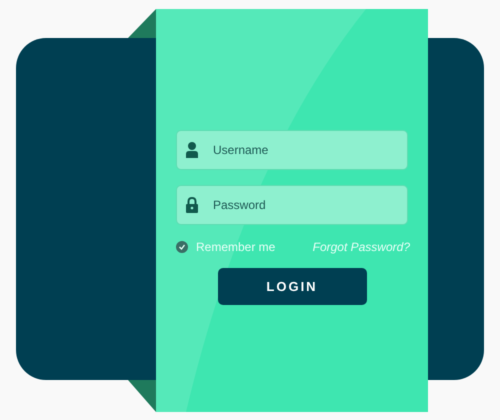 The width and height of the screenshot is (500, 420). What do you see at coordinates (292, 205) in the screenshot?
I see `password-field: Password` at bounding box center [292, 205].